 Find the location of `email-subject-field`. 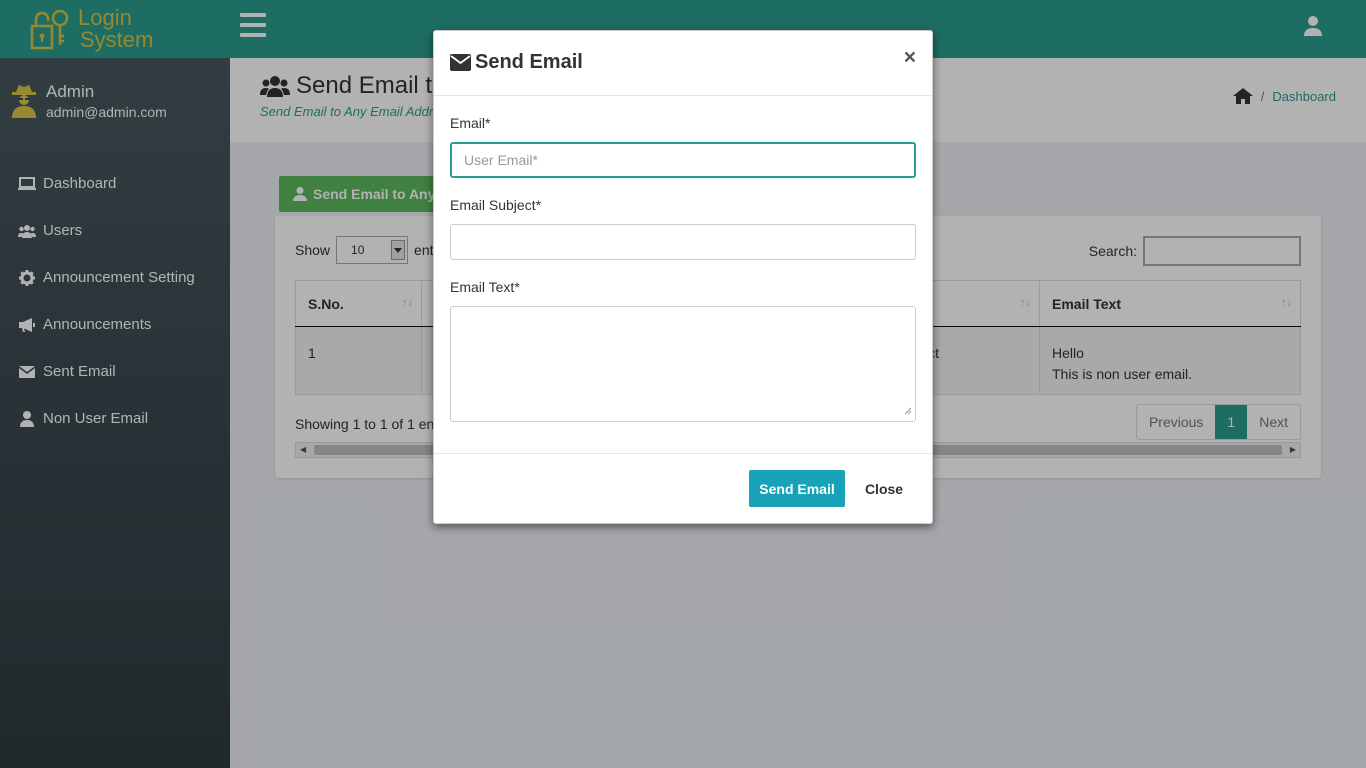

email-subject-field is located at coordinates (683, 242).